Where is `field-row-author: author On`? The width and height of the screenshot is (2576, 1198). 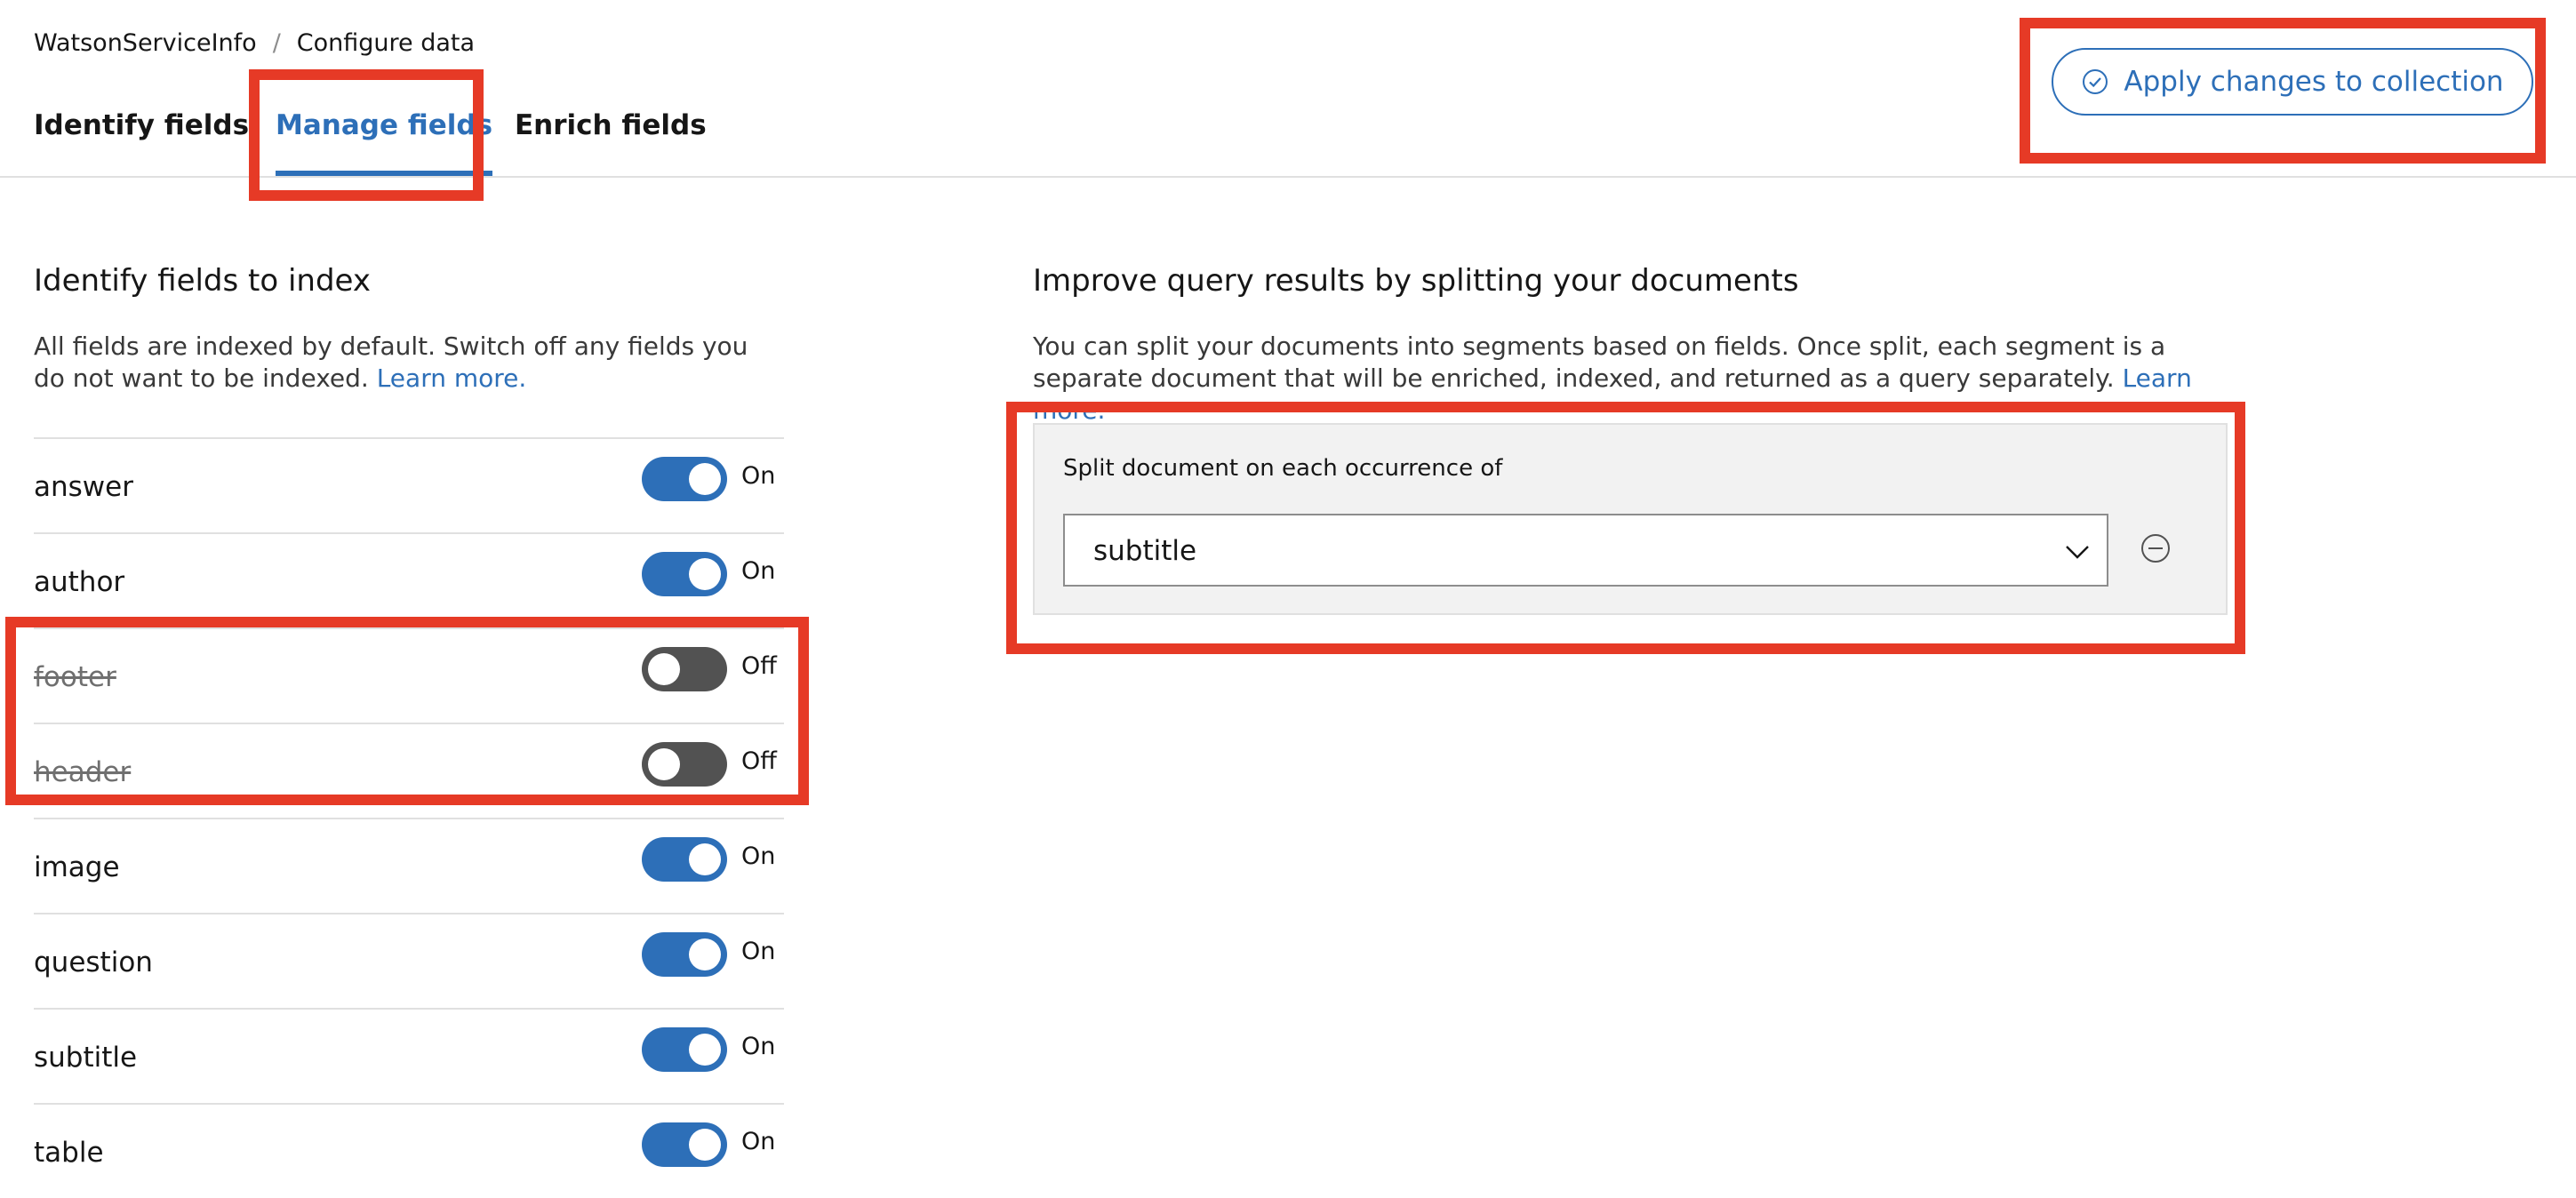
field-row-author: author On is located at coordinates (409, 579).